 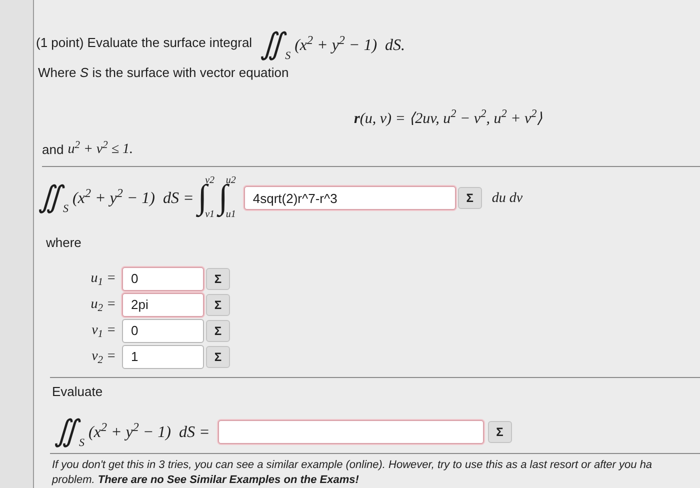 What do you see at coordinates (448, 118) in the screenshot?
I see `vector-equation: r(u, v) = ⟨2uv, u$^{2}$ − v$^{2}$, u$^{2}$ + v$^{2}$⟩` at bounding box center [448, 118].